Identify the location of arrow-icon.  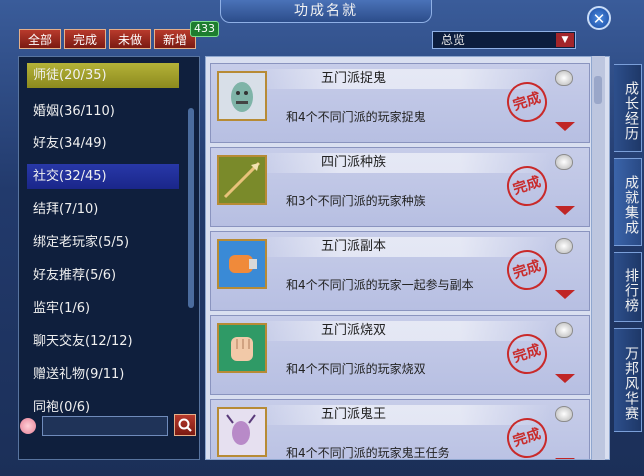
(242, 180).